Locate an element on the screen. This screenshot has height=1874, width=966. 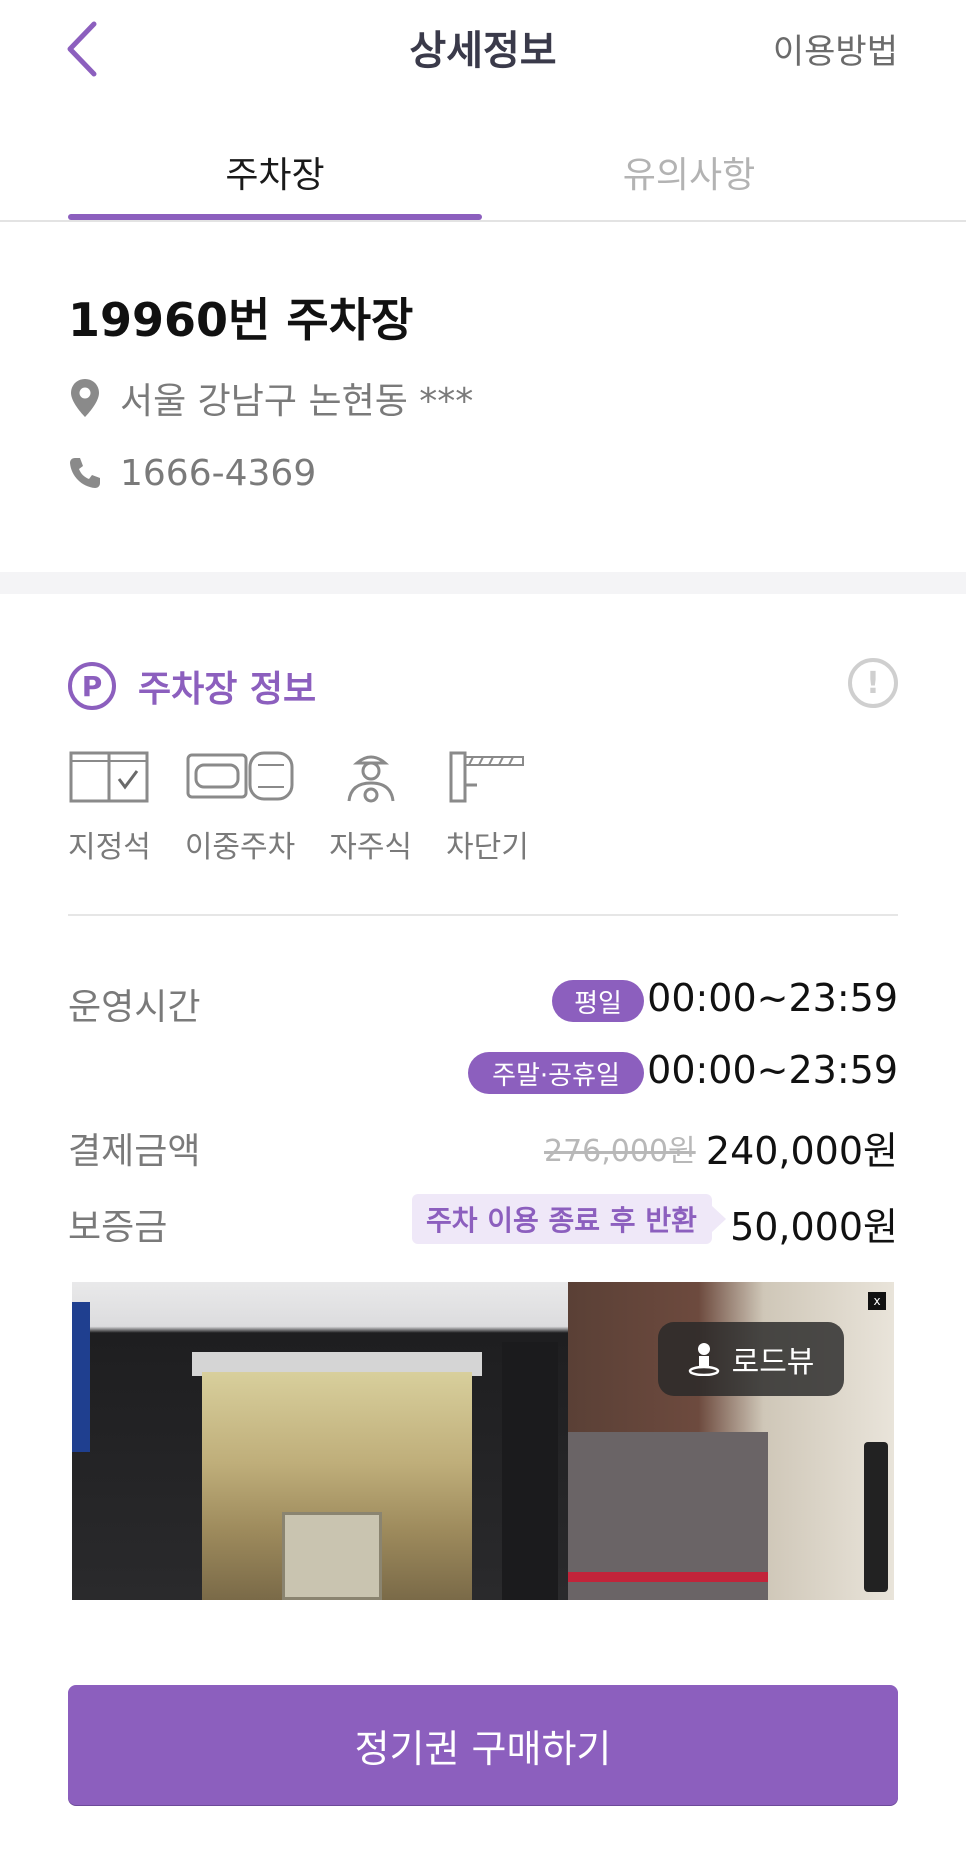
feature-barrier-gate: 차단기 is located at coordinates (487, 807).